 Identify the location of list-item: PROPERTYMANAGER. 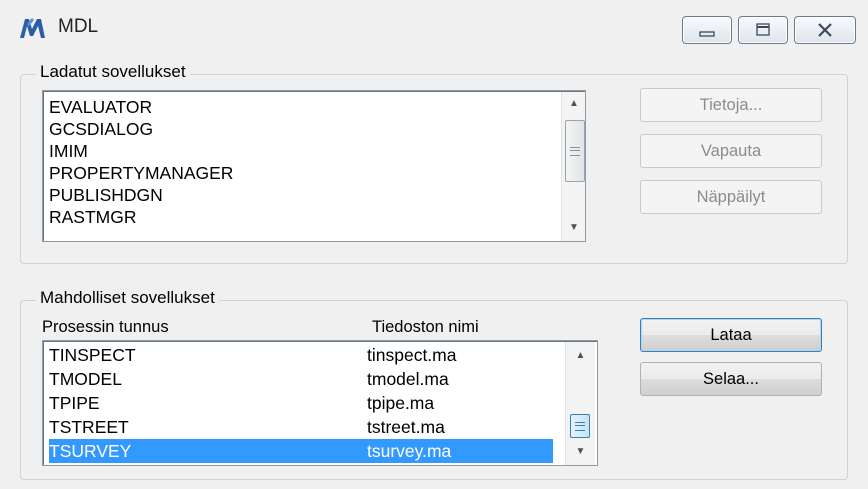
(317, 173).